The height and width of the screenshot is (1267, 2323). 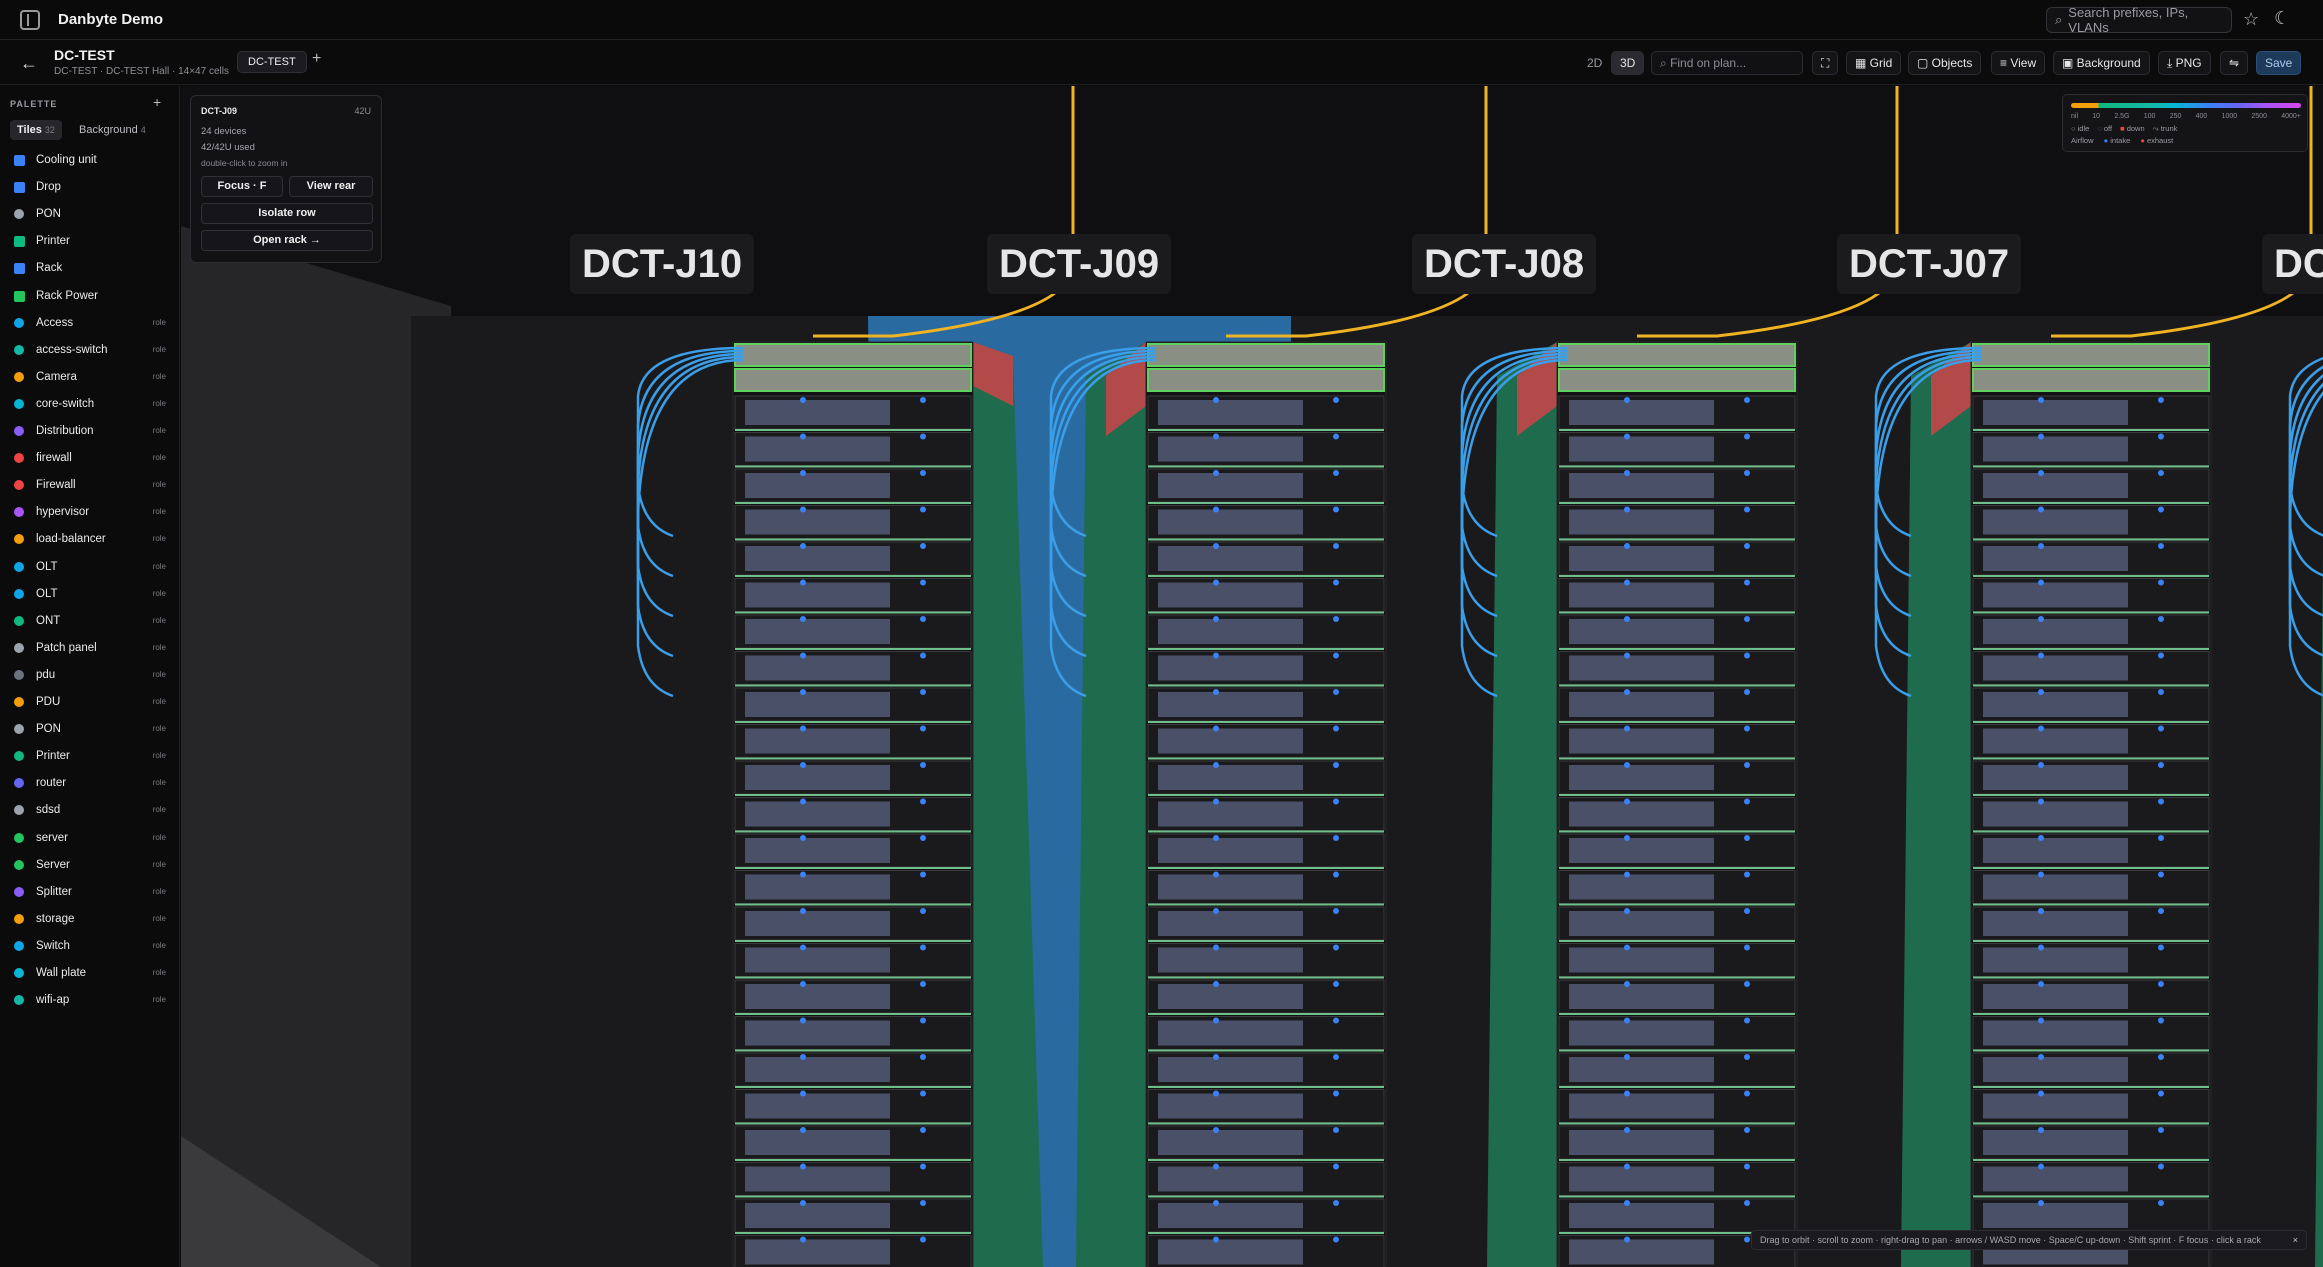 What do you see at coordinates (2018, 63) in the screenshot?
I see `view-button: ≡ View` at bounding box center [2018, 63].